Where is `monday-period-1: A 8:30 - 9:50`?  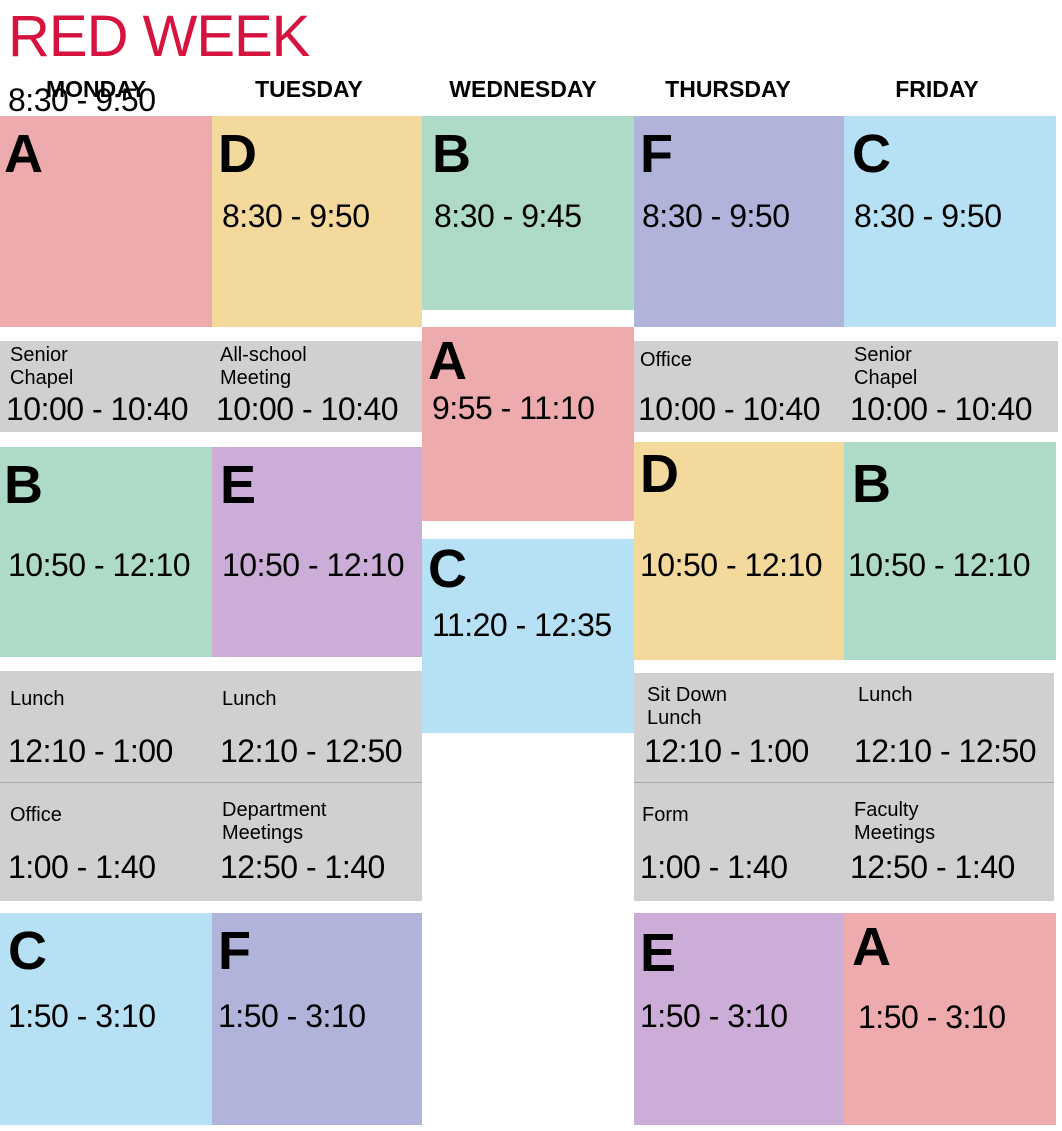 monday-period-1: A 8:30 - 9:50 is located at coordinates (106, 204).